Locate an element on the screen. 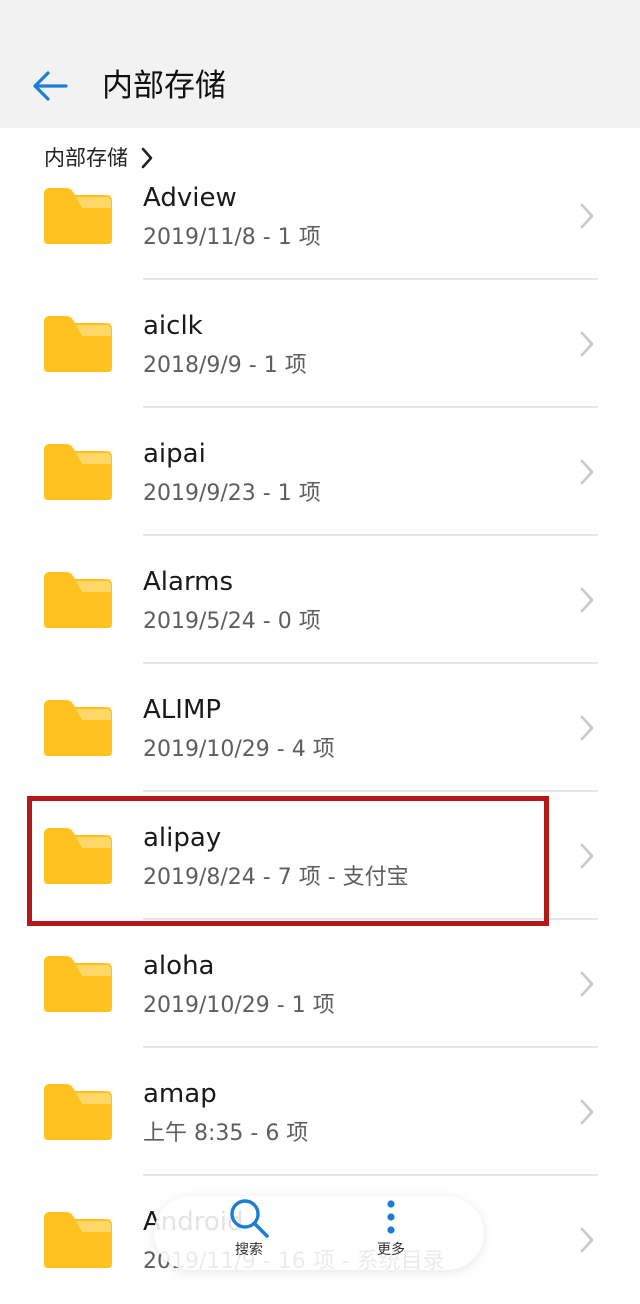 This screenshot has width=640, height=1304. folder-name: aloha is located at coordinates (179, 966).